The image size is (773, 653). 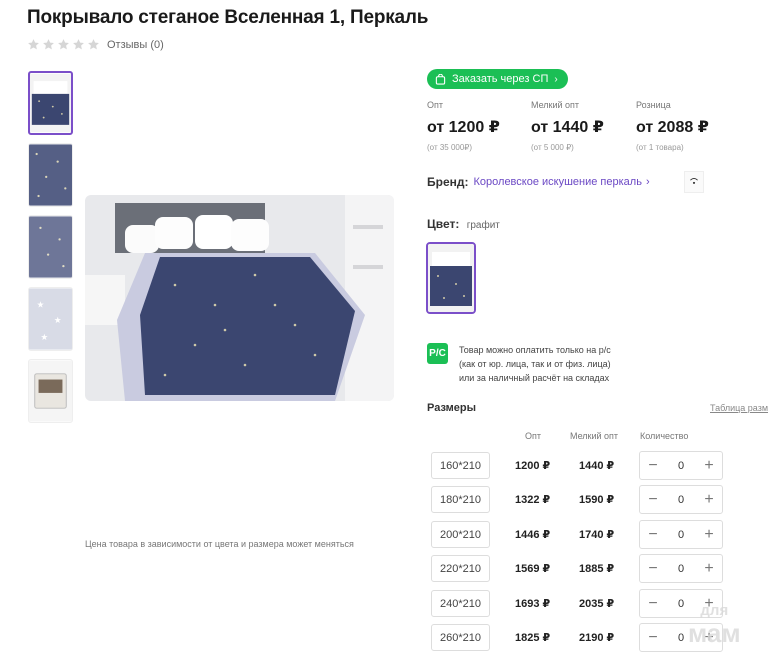 I want to click on small-wholesale-price: 1885 ₽, so click(x=597, y=569).